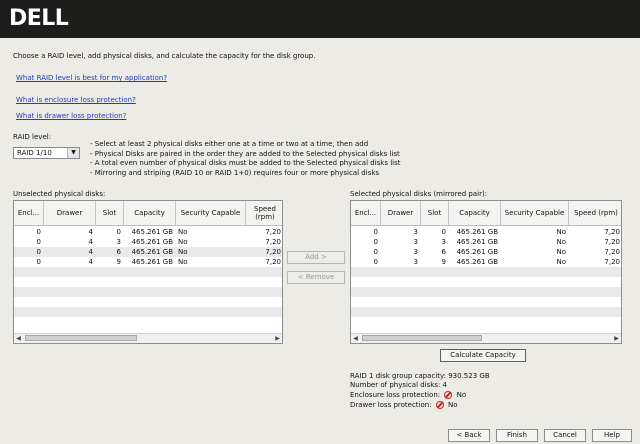 The width and height of the screenshot is (640, 444). I want to click on table-row: 0 4 6 465.261 GB No 7,20, so click(148, 252).